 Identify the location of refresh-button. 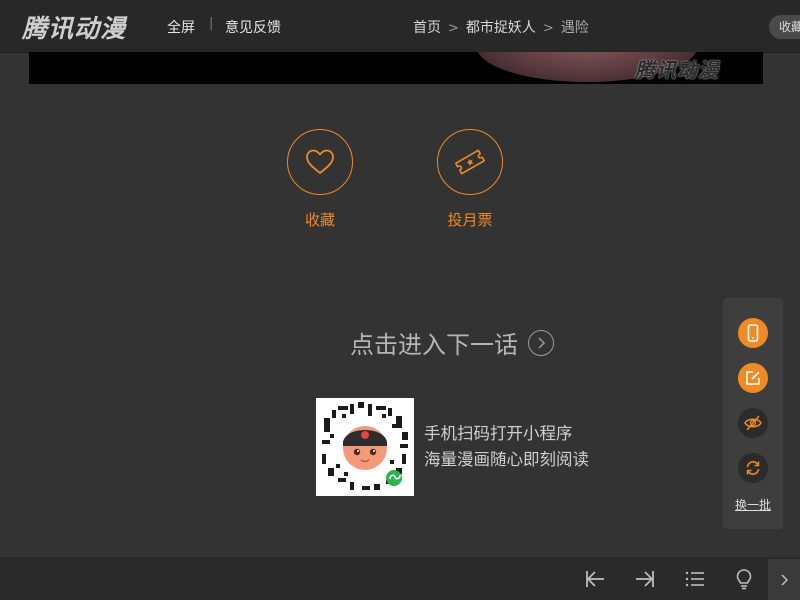
(753, 468).